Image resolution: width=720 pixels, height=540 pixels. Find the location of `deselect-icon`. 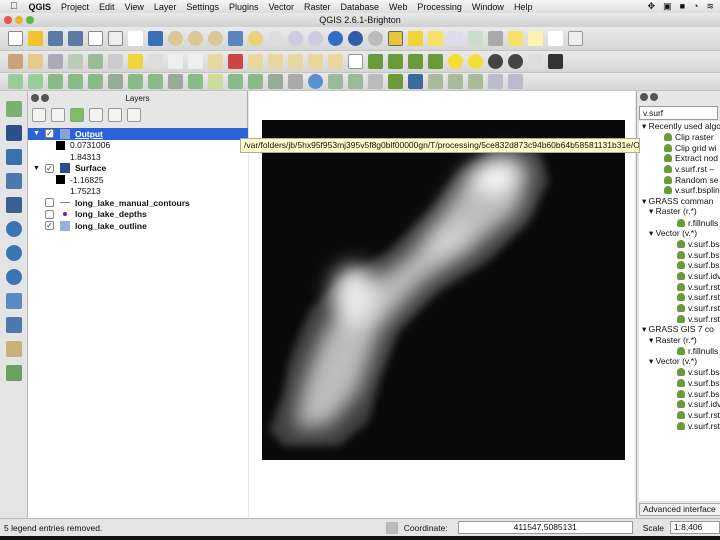

deselect-icon is located at coordinates (415, 38).